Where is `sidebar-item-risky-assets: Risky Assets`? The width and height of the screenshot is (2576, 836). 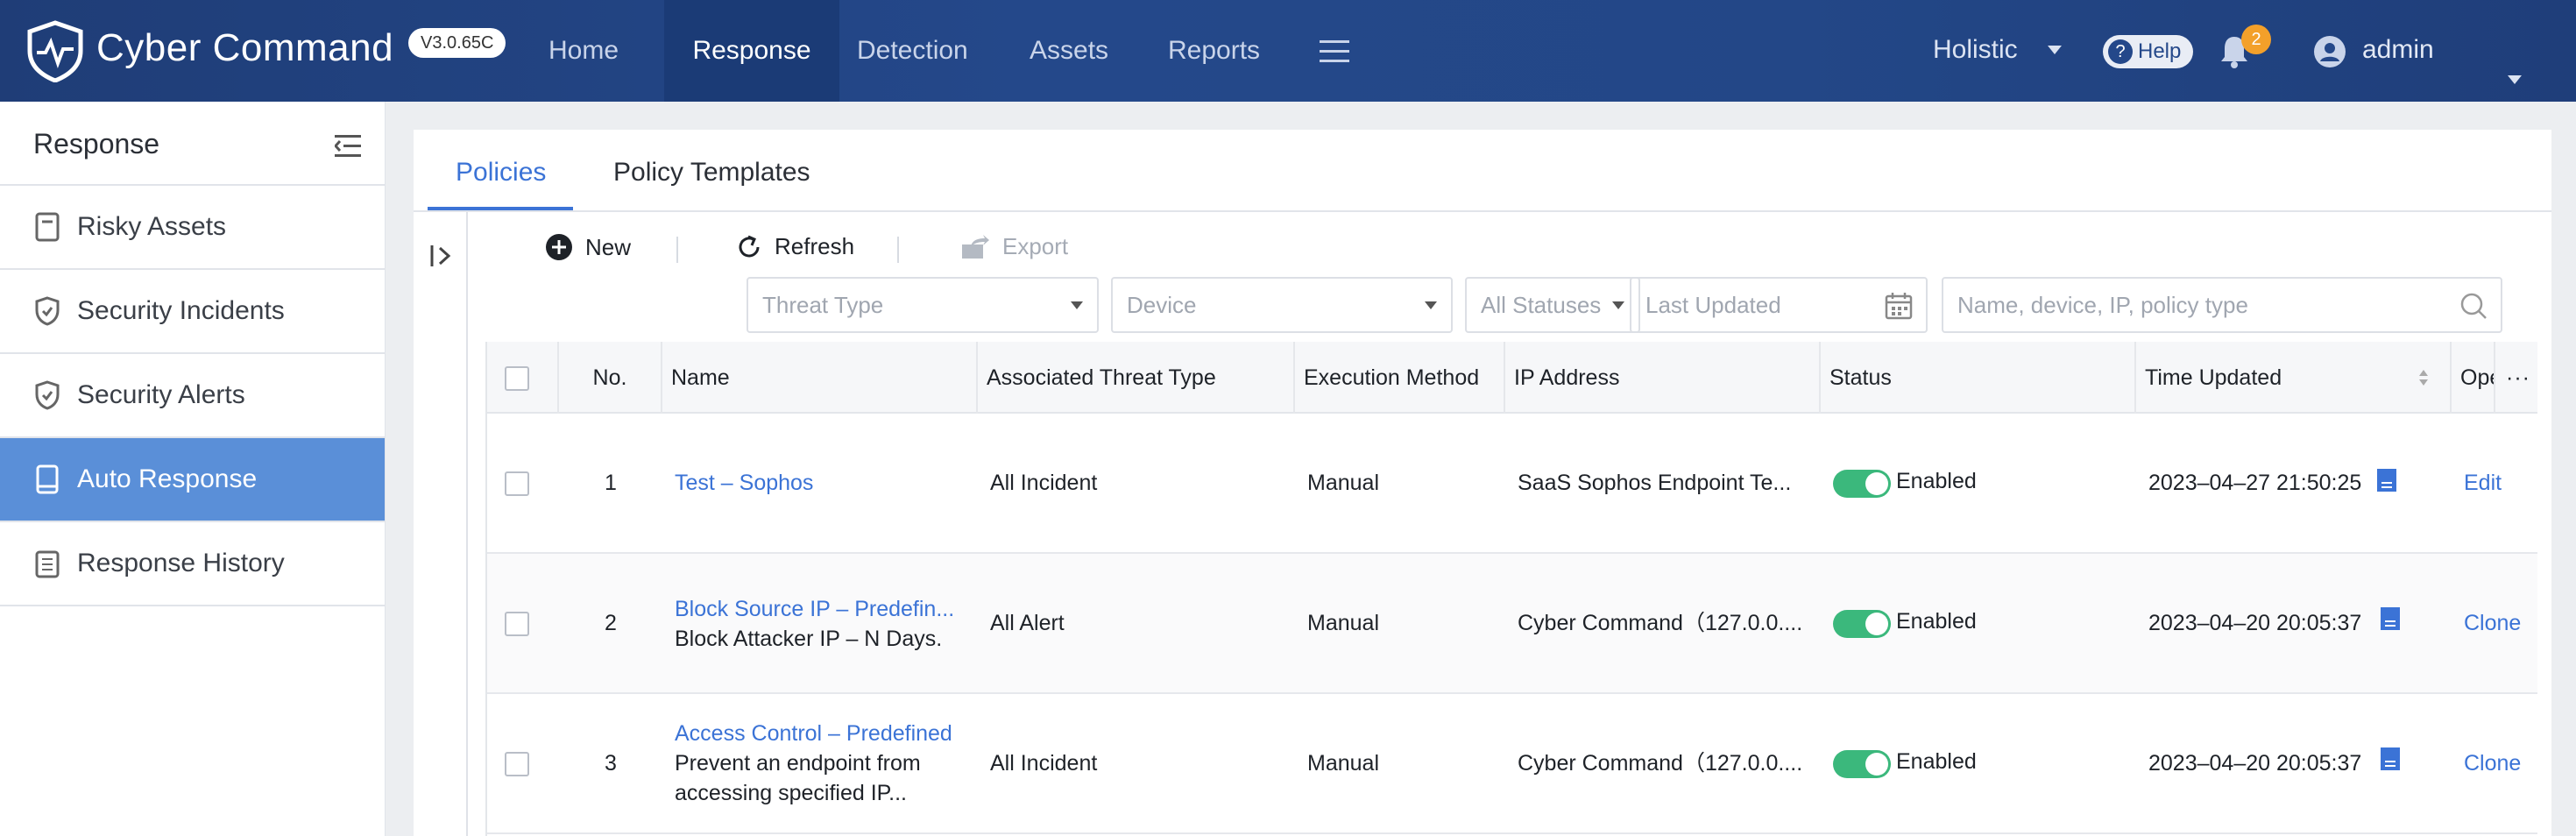
sidebar-item-risky-assets: Risky Assets is located at coordinates (192, 228).